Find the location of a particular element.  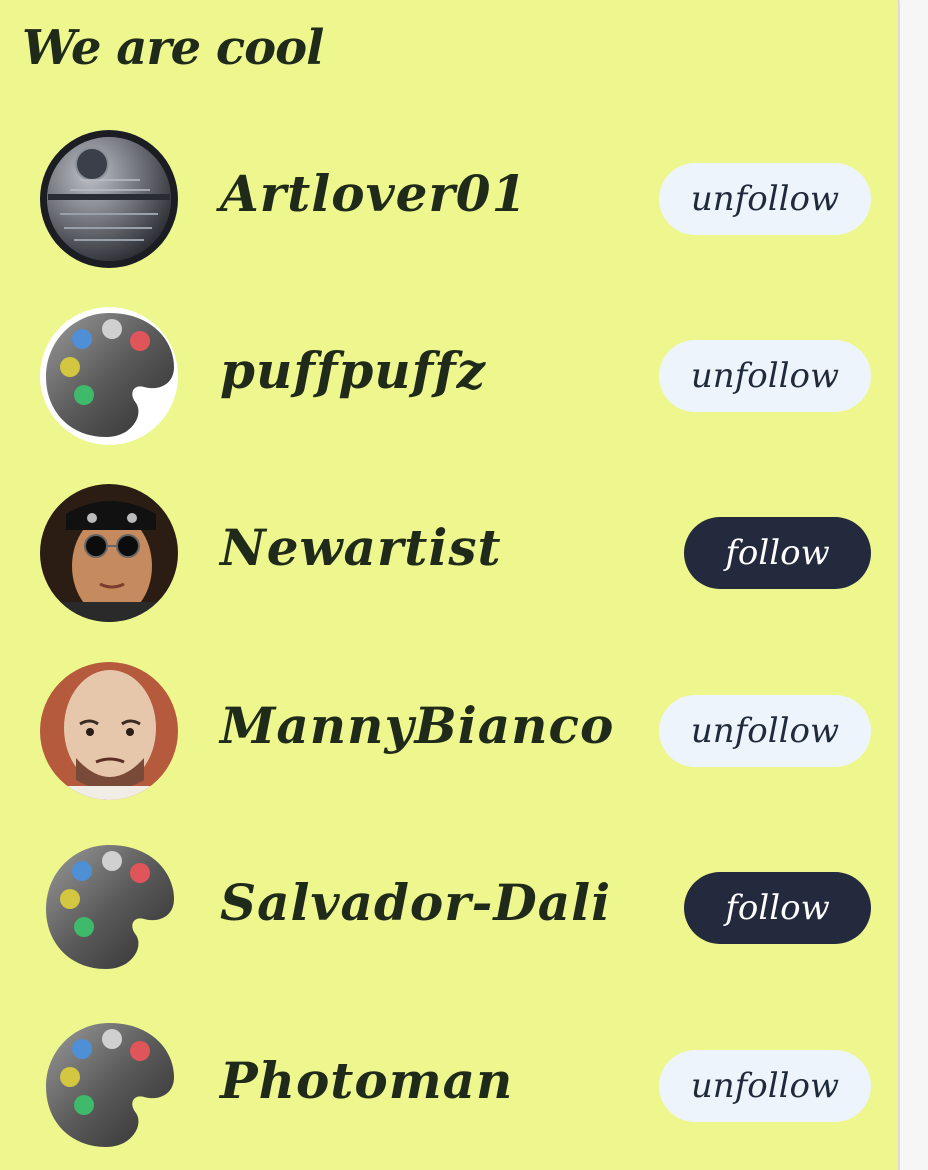

username: Artlover01 is located at coordinates (373, 193).